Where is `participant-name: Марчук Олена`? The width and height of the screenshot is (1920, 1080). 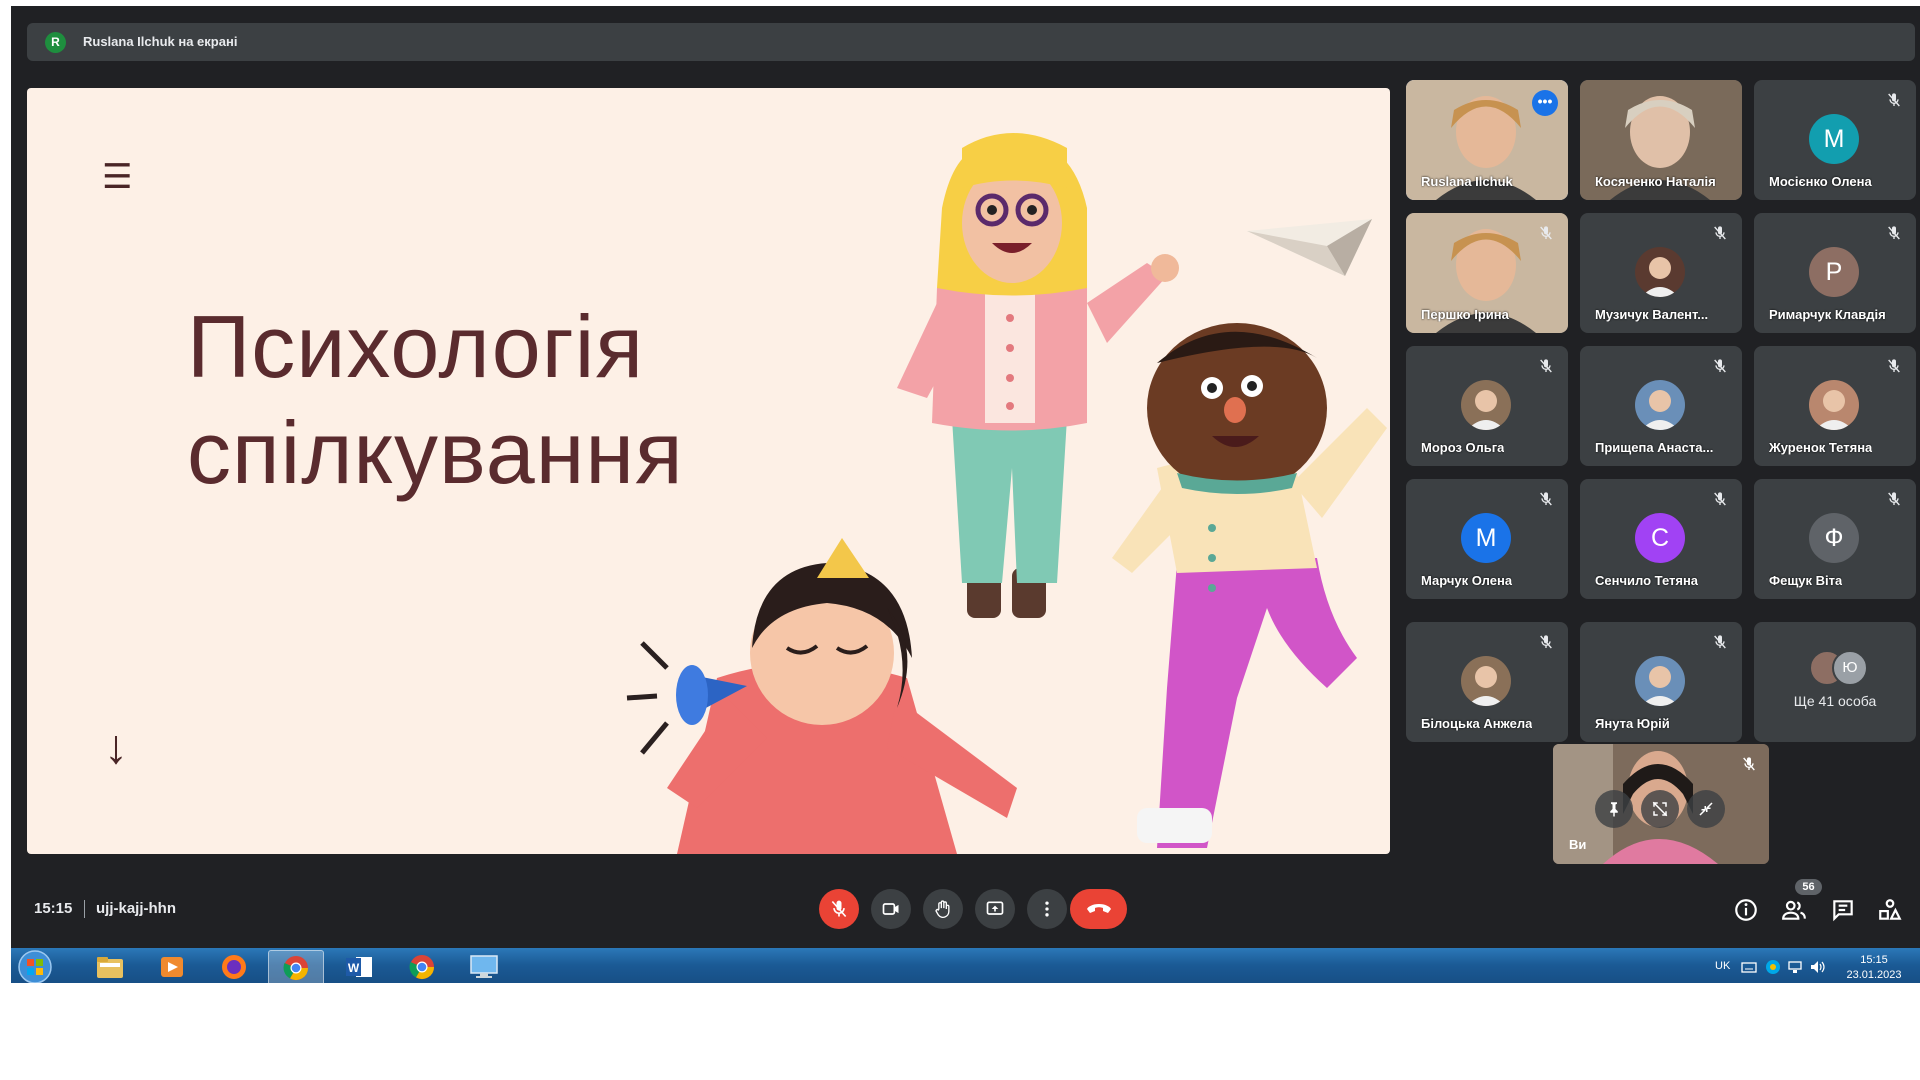 participant-name: Марчук Олена is located at coordinates (1467, 580).